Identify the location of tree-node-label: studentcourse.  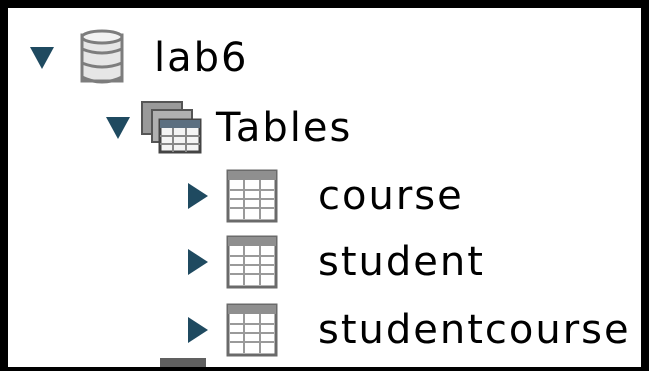
(474, 330).